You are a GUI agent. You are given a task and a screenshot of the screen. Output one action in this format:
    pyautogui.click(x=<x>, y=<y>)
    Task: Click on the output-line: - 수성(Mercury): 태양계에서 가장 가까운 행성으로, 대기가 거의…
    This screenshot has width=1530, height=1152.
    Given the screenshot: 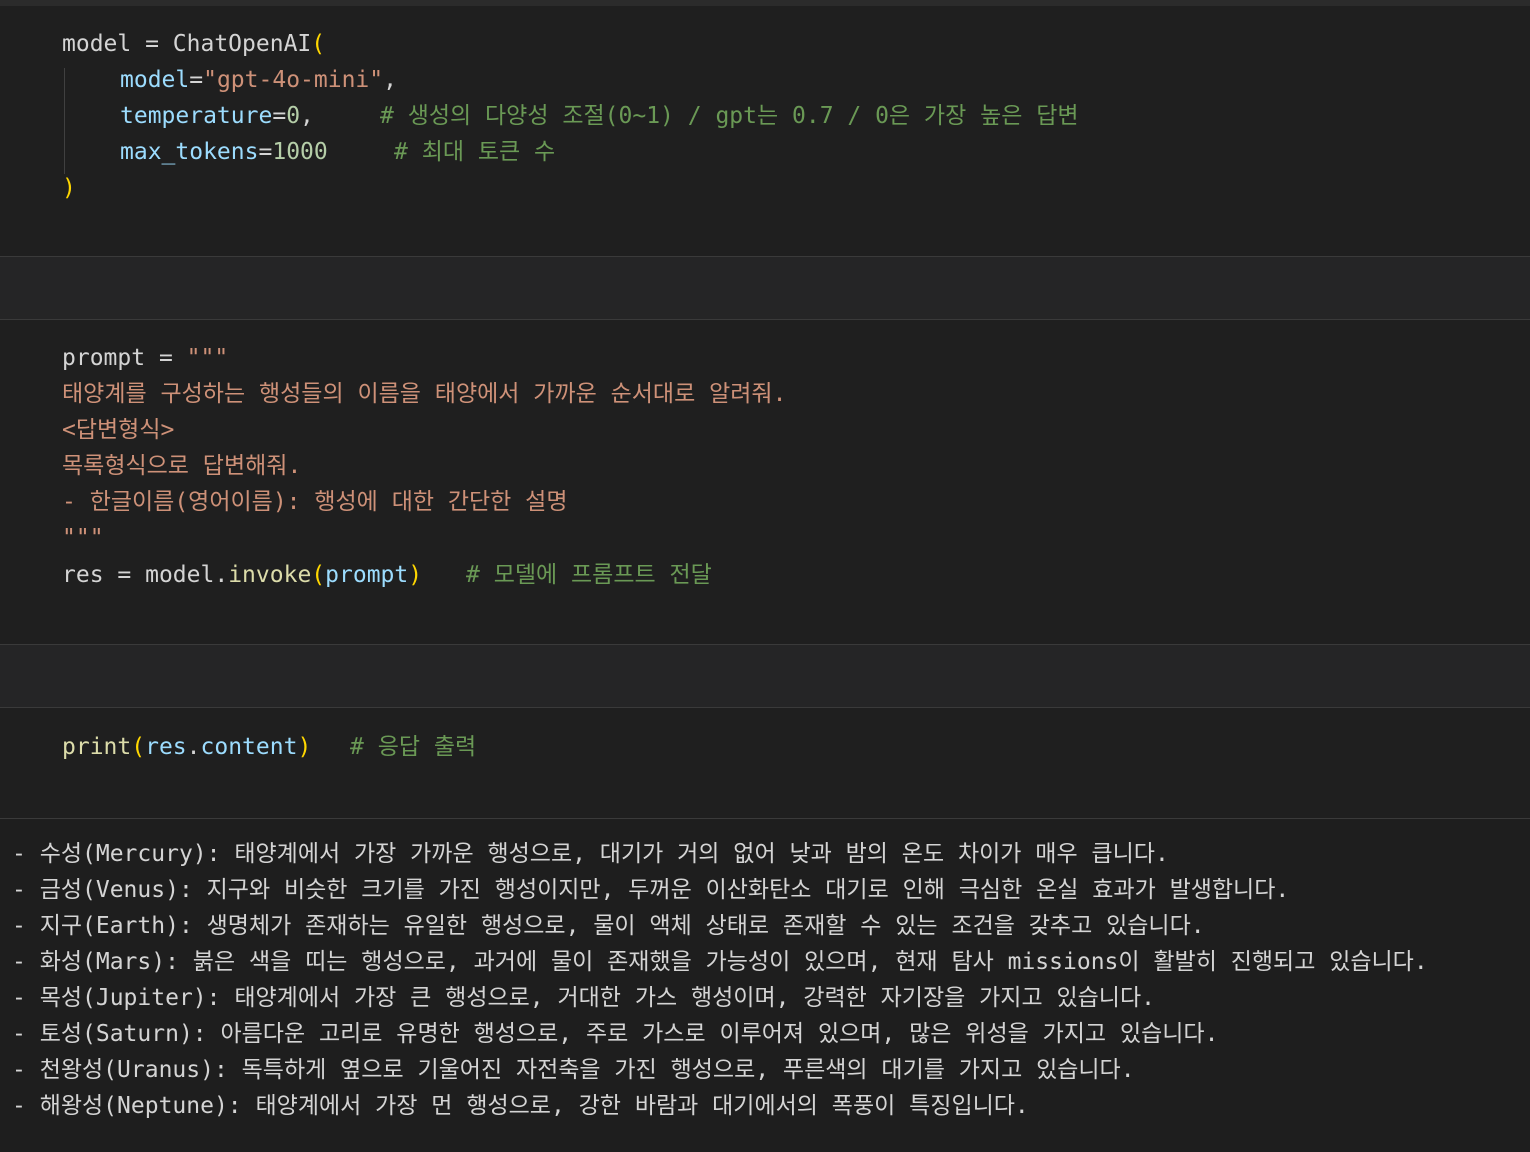 What is the action you would take?
    pyautogui.click(x=590, y=854)
    